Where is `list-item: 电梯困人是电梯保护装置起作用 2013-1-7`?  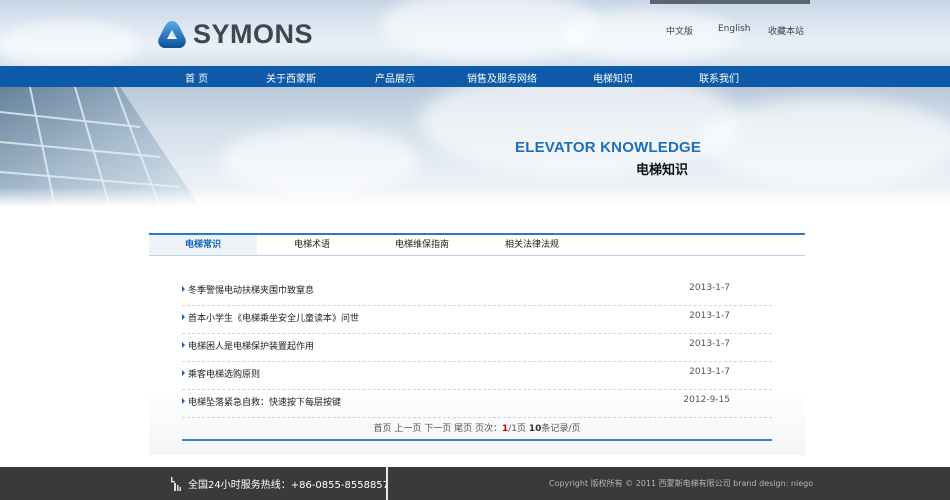 list-item: 电梯困人是电梯保护装置起作用 2013-1-7 is located at coordinates (477, 348).